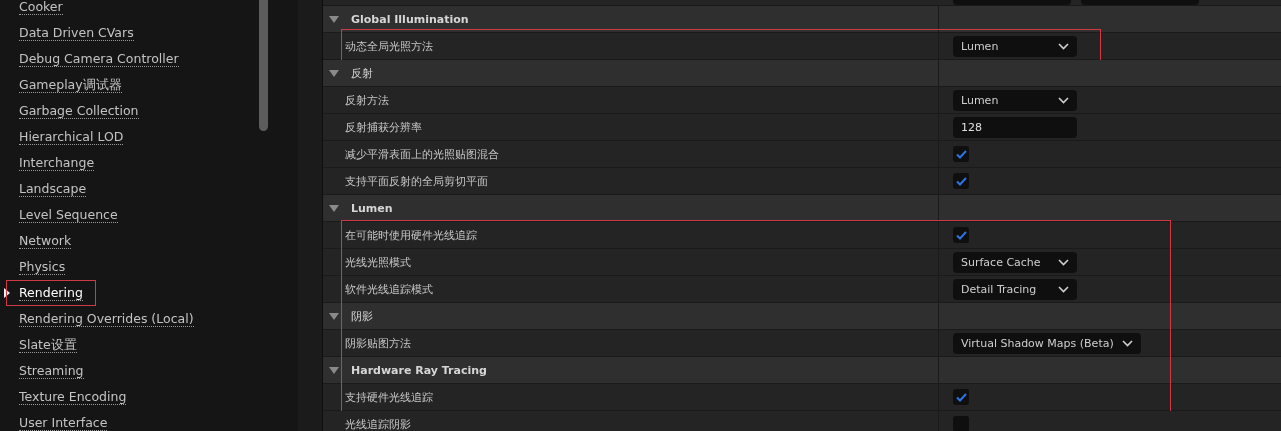 The height and width of the screenshot is (431, 1281). Describe the element at coordinates (378, 423) in the screenshot. I see `property-label: 光线追踪阴影` at that location.